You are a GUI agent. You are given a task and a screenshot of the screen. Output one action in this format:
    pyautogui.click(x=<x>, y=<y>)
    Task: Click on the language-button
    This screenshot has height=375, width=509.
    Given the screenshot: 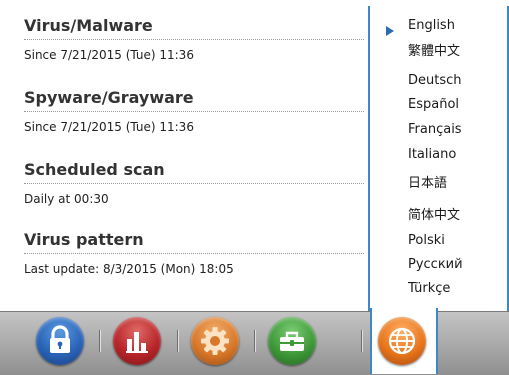 What is the action you would take?
    pyautogui.click(x=402, y=341)
    